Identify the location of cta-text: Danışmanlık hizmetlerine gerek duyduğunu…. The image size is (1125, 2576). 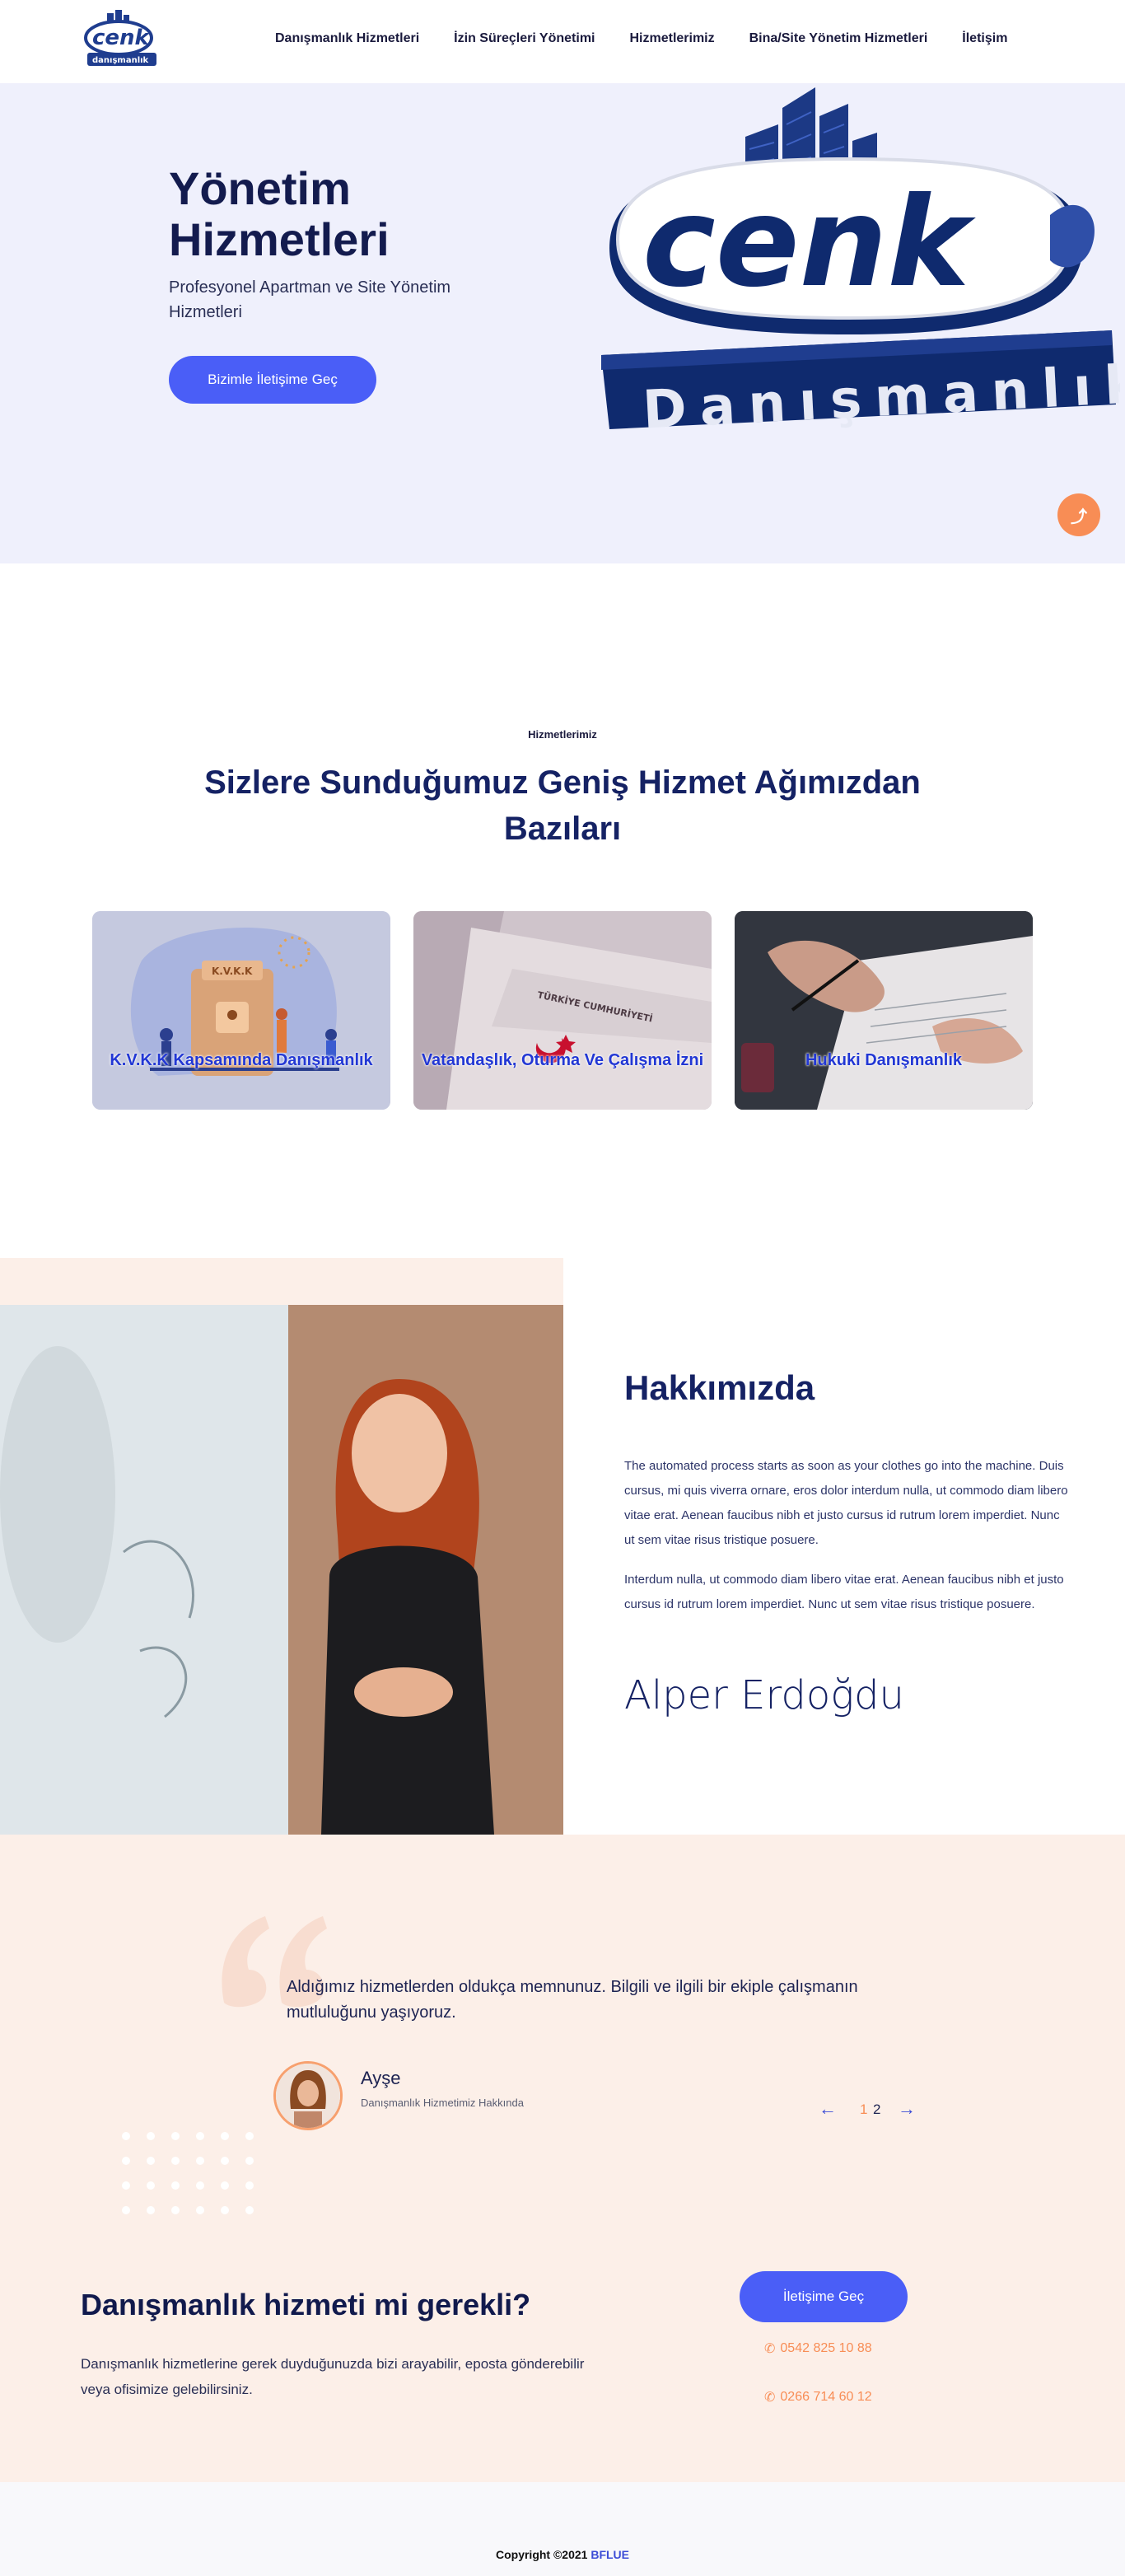
(333, 2376).